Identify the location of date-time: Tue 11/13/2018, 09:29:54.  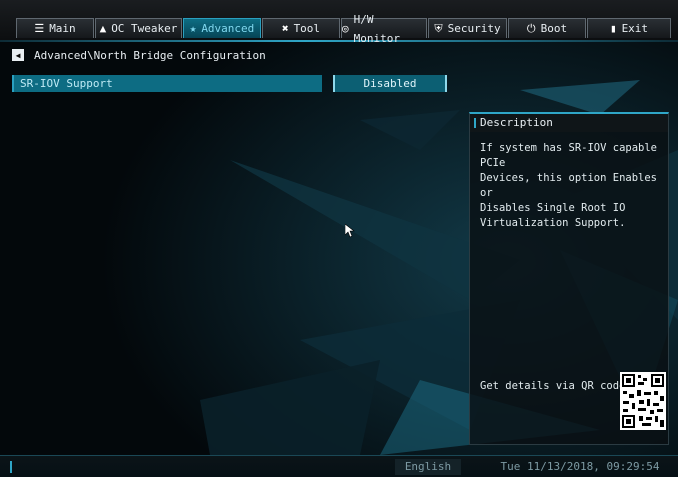
(580, 466).